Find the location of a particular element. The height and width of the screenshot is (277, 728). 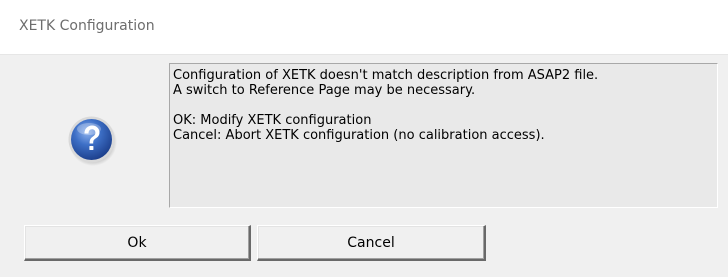

message-line is located at coordinates (443, 105).